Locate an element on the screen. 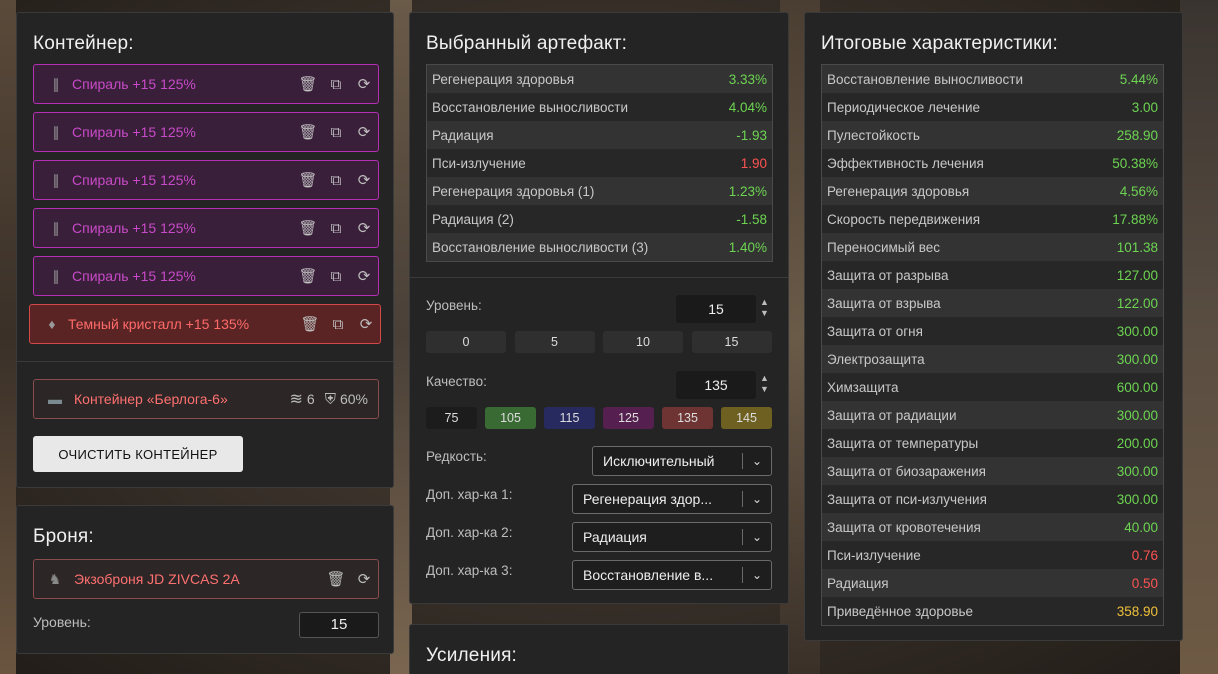 The width and height of the screenshot is (1218, 674). extra-stat-3-select: Восстановление в... ⌄ is located at coordinates (672, 575).